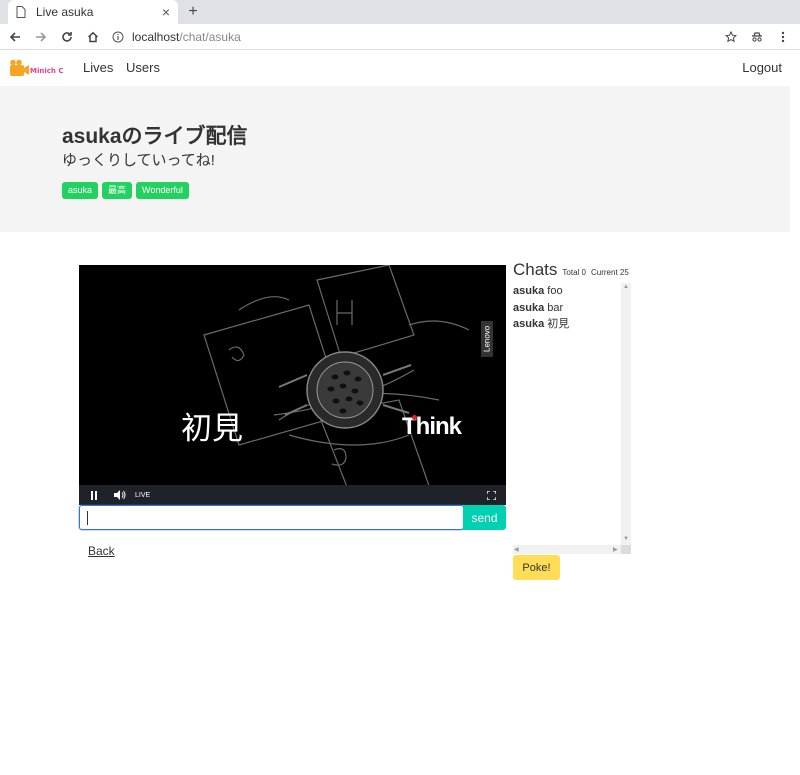 Image resolution: width=800 pixels, height=775 pixels. What do you see at coordinates (516, 549) in the screenshot?
I see `scroll-left-arrow-icon: ◀` at bounding box center [516, 549].